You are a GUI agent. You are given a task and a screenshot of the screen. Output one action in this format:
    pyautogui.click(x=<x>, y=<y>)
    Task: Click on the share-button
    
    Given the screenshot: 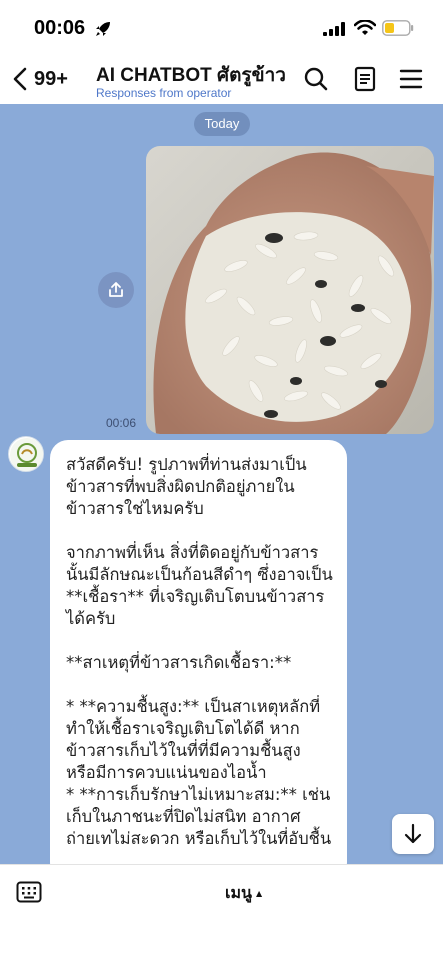 What is the action you would take?
    pyautogui.click(x=116, y=290)
    